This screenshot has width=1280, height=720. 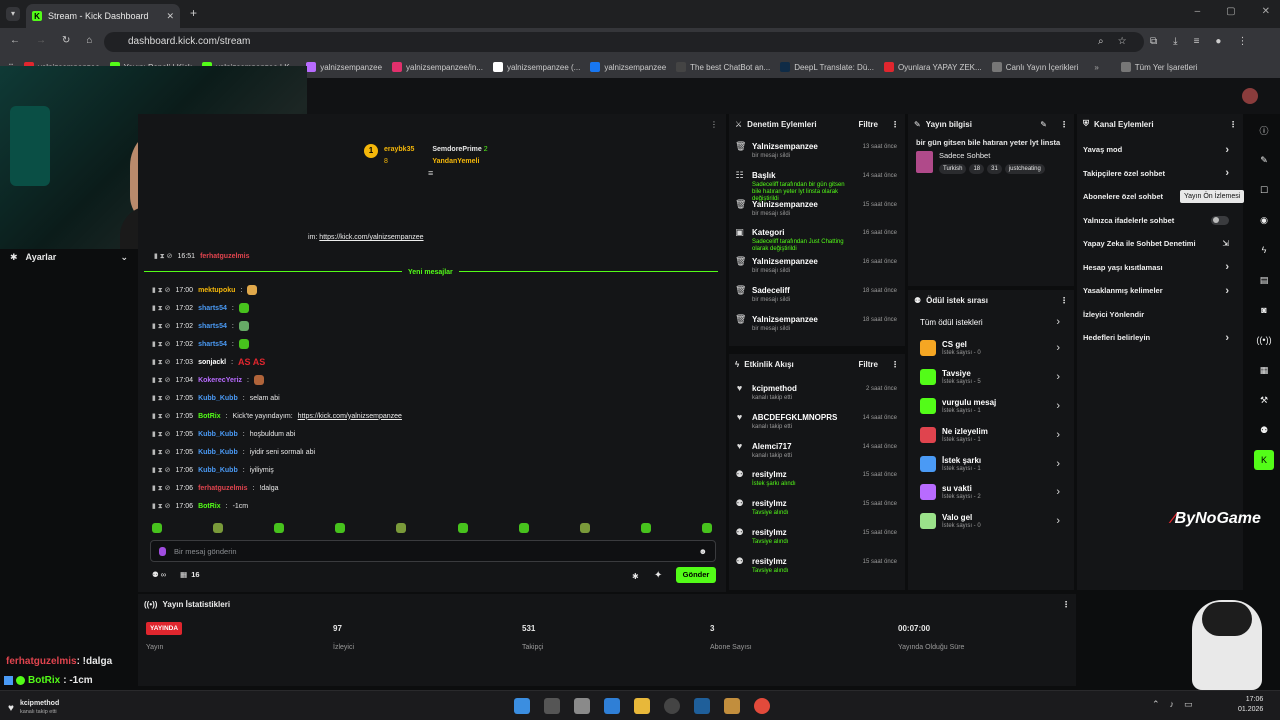 What do you see at coordinates (1160, 268) in the screenshot?
I see `channel-action-row: Hesap yaşı kısıtlaması ›` at bounding box center [1160, 268].